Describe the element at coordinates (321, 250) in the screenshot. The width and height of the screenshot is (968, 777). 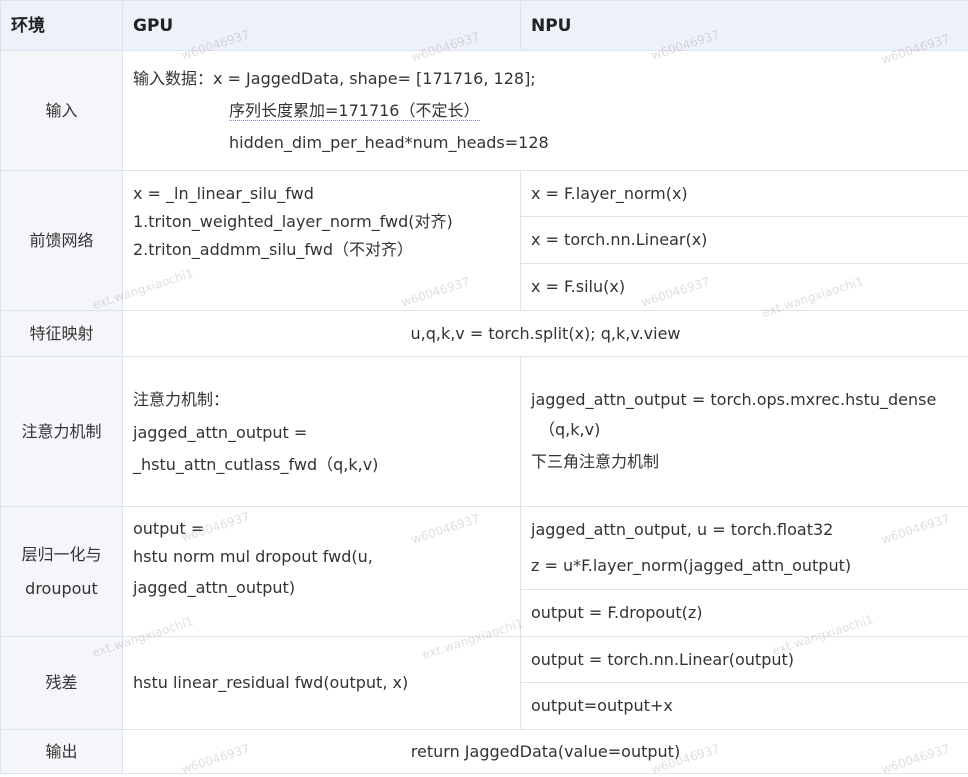
I see `ffn-gpu-line-3: 2.triton_addmm_silu_fwd（不对齐）` at that location.